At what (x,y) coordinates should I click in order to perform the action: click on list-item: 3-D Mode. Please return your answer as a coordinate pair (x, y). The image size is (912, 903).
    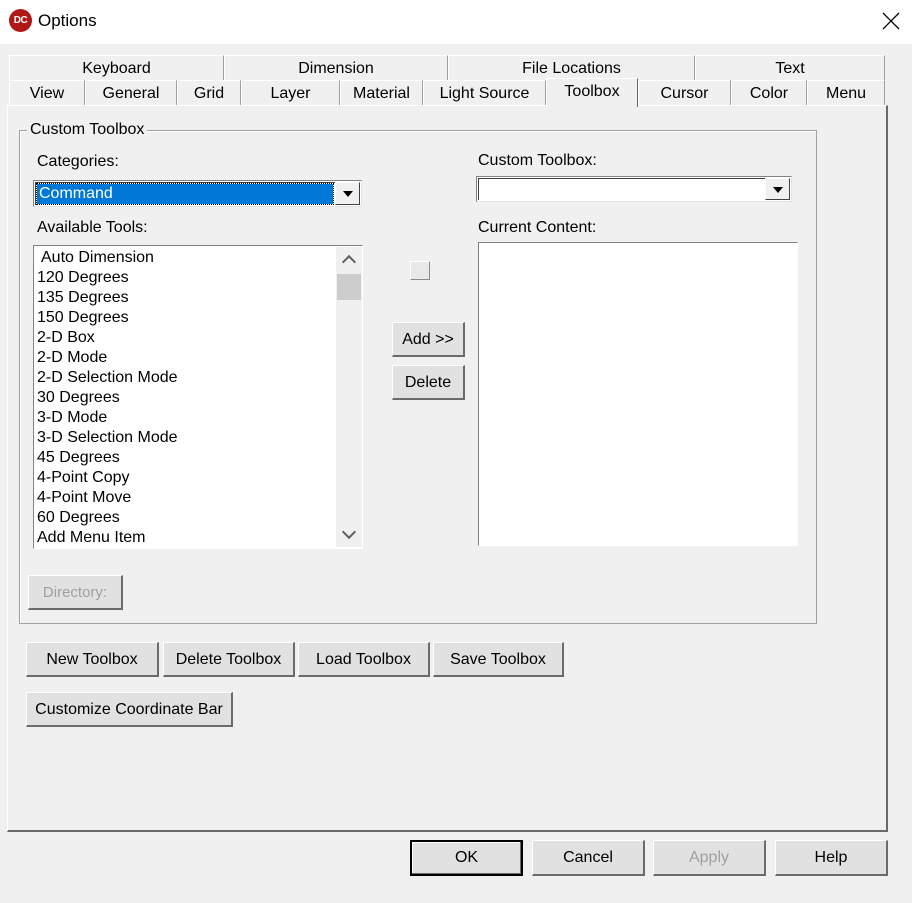
    Looking at the image, I should click on (72, 418).